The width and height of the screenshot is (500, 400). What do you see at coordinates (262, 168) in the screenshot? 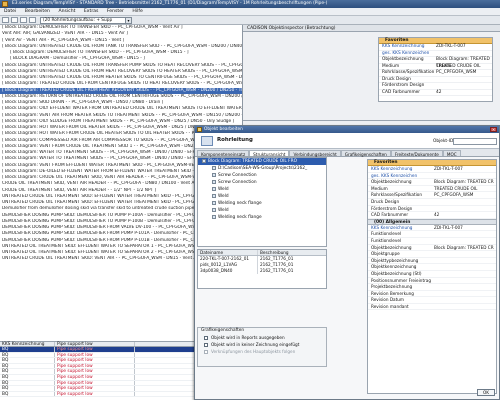
I see `tree-node: D:\Cadison\SEA-WS-Group\Projects\2162_` at bounding box center [262, 168].